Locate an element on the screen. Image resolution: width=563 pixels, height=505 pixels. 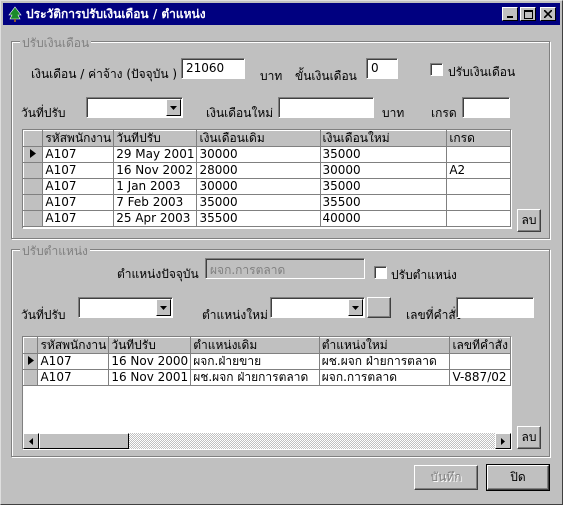
close-button: ปิด is located at coordinates (518, 477).